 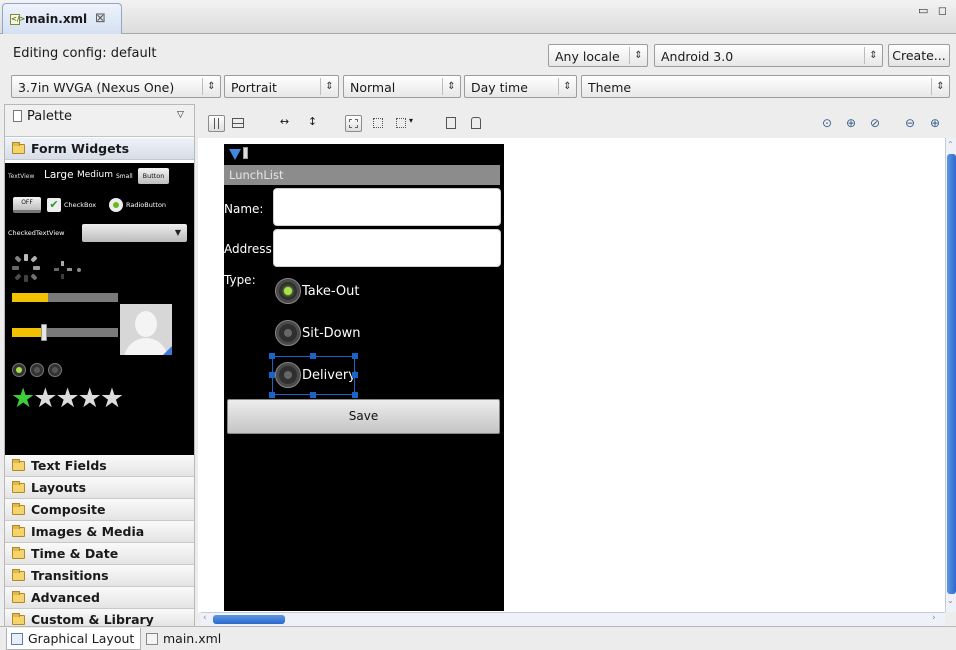 I want to click on contact-badge-image, so click(x=146, y=329).